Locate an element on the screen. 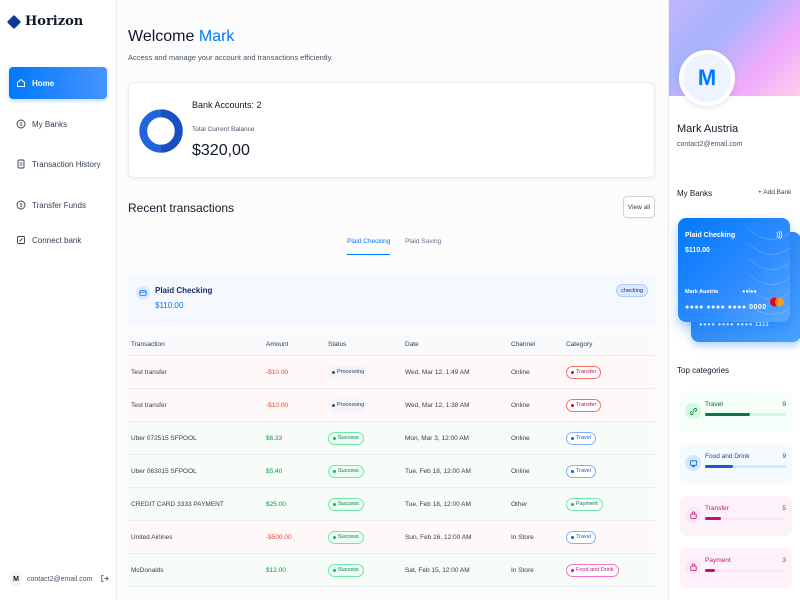 This screenshot has height=600, width=800. view-all-button: View all is located at coordinates (639, 207).